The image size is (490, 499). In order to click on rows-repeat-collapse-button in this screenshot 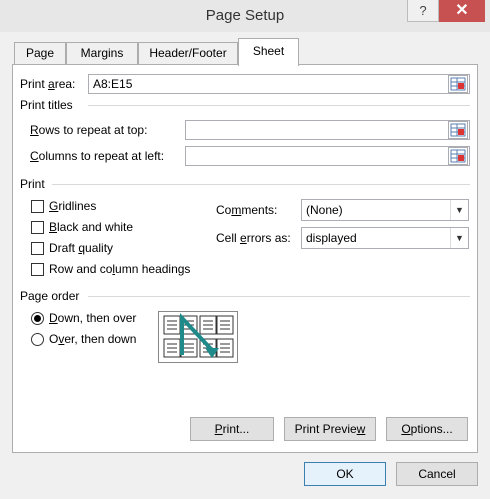, I will do `click(458, 130)`.